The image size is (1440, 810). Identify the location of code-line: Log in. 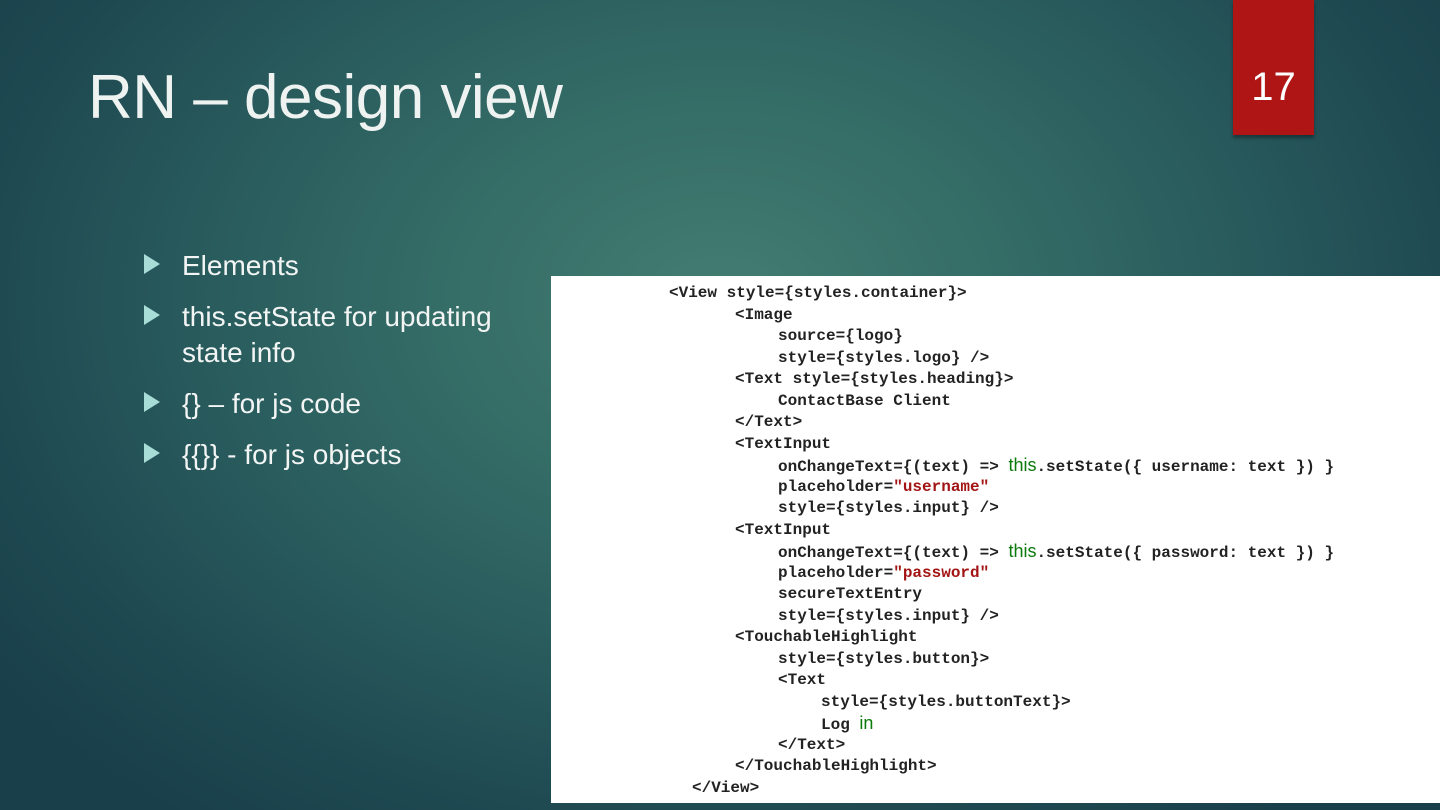
(847, 724).